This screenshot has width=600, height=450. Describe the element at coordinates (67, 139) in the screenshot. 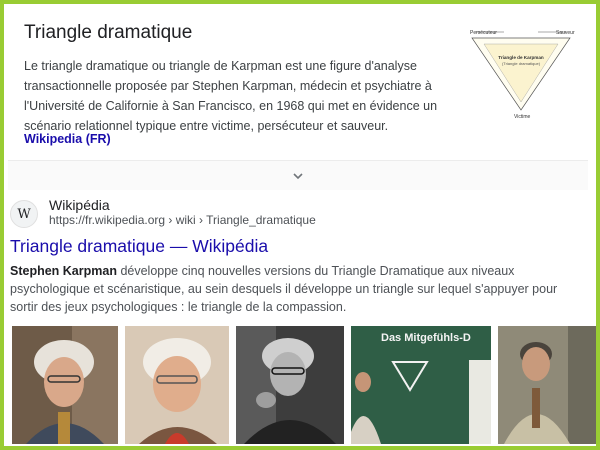

I see `kp-source-link: Wikipedia (FR)` at that location.